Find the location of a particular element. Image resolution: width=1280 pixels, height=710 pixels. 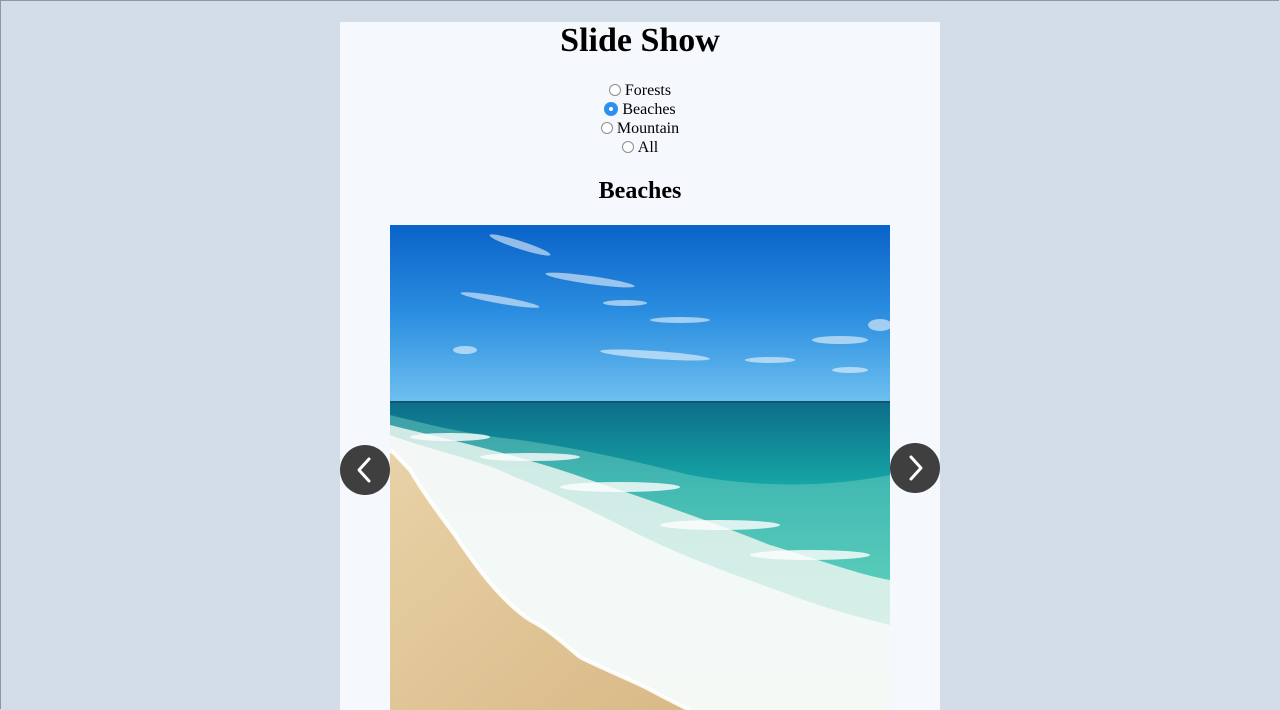

radio-beaches: Beaches is located at coordinates (640, 109).